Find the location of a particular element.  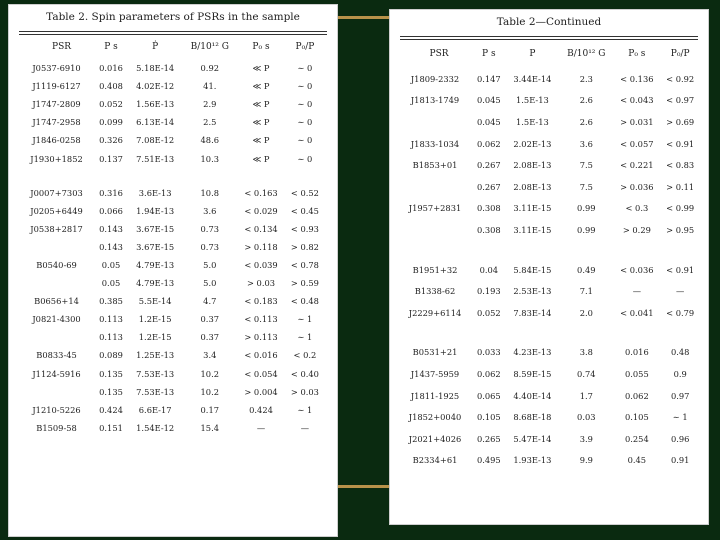

cell-initial-period: > 0.118 is located at coordinates (261, 246).